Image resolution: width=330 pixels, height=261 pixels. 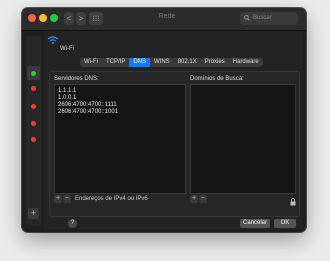 What do you see at coordinates (58, 199) in the screenshot?
I see `add-dns-server-button: +` at bounding box center [58, 199].